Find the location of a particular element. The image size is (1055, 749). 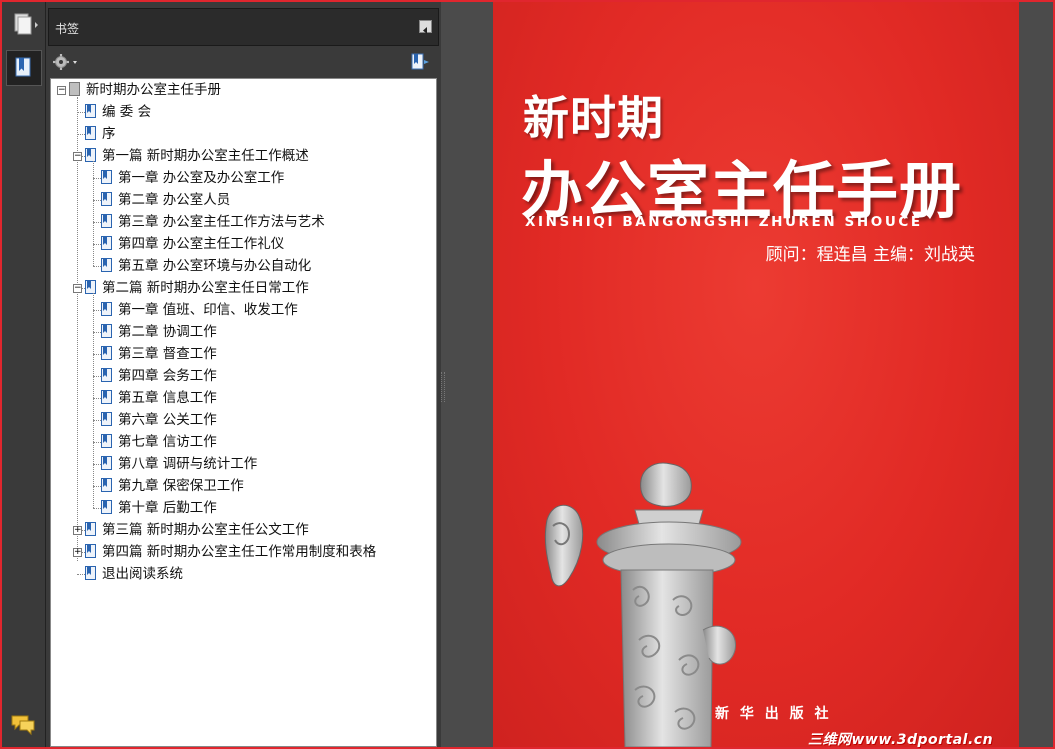

bookmark-label: 第四篇 新时期办公室主任工作常用制度和表格 is located at coordinates (239, 552).